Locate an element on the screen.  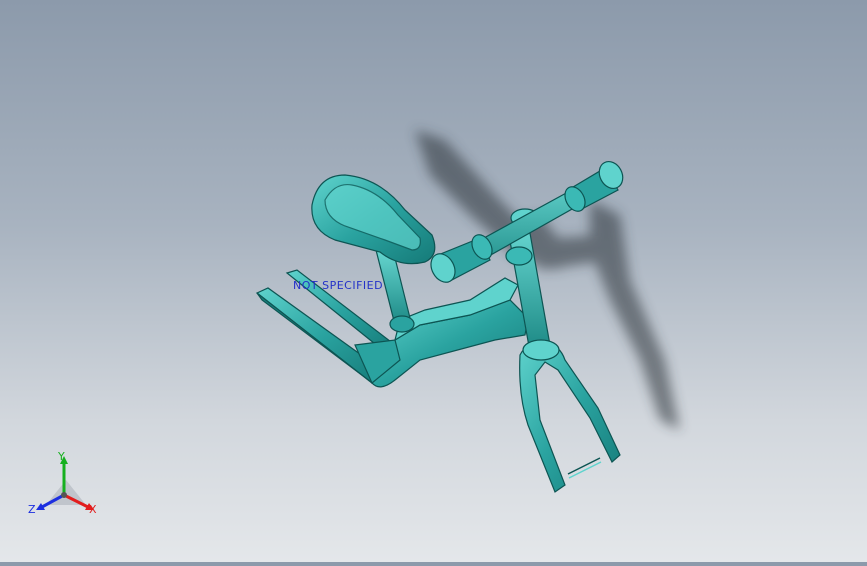
annotation-label: NOT SPECIFIED is located at coordinates (338, 285).